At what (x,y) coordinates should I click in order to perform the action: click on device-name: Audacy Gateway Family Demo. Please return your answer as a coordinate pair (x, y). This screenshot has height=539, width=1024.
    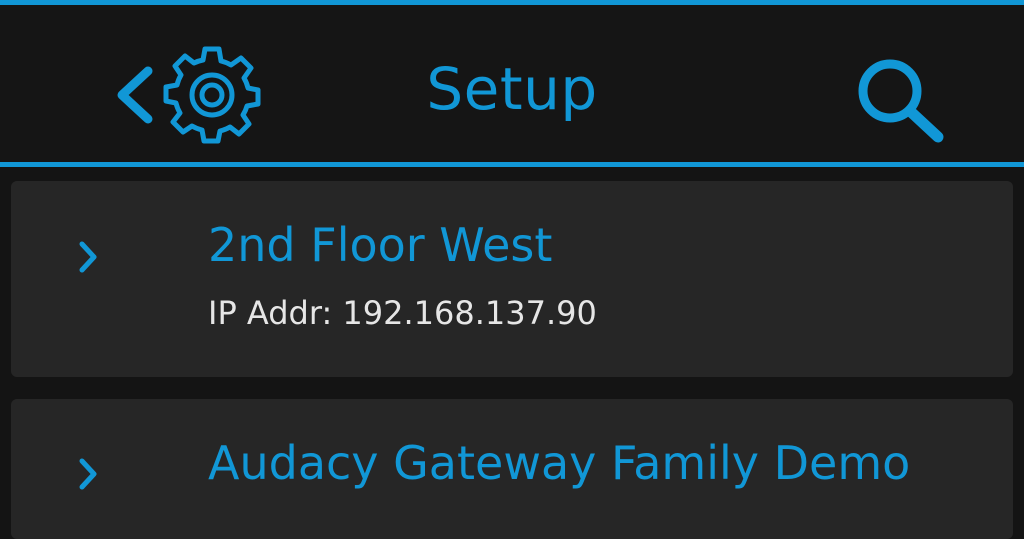
    Looking at the image, I should click on (559, 463).